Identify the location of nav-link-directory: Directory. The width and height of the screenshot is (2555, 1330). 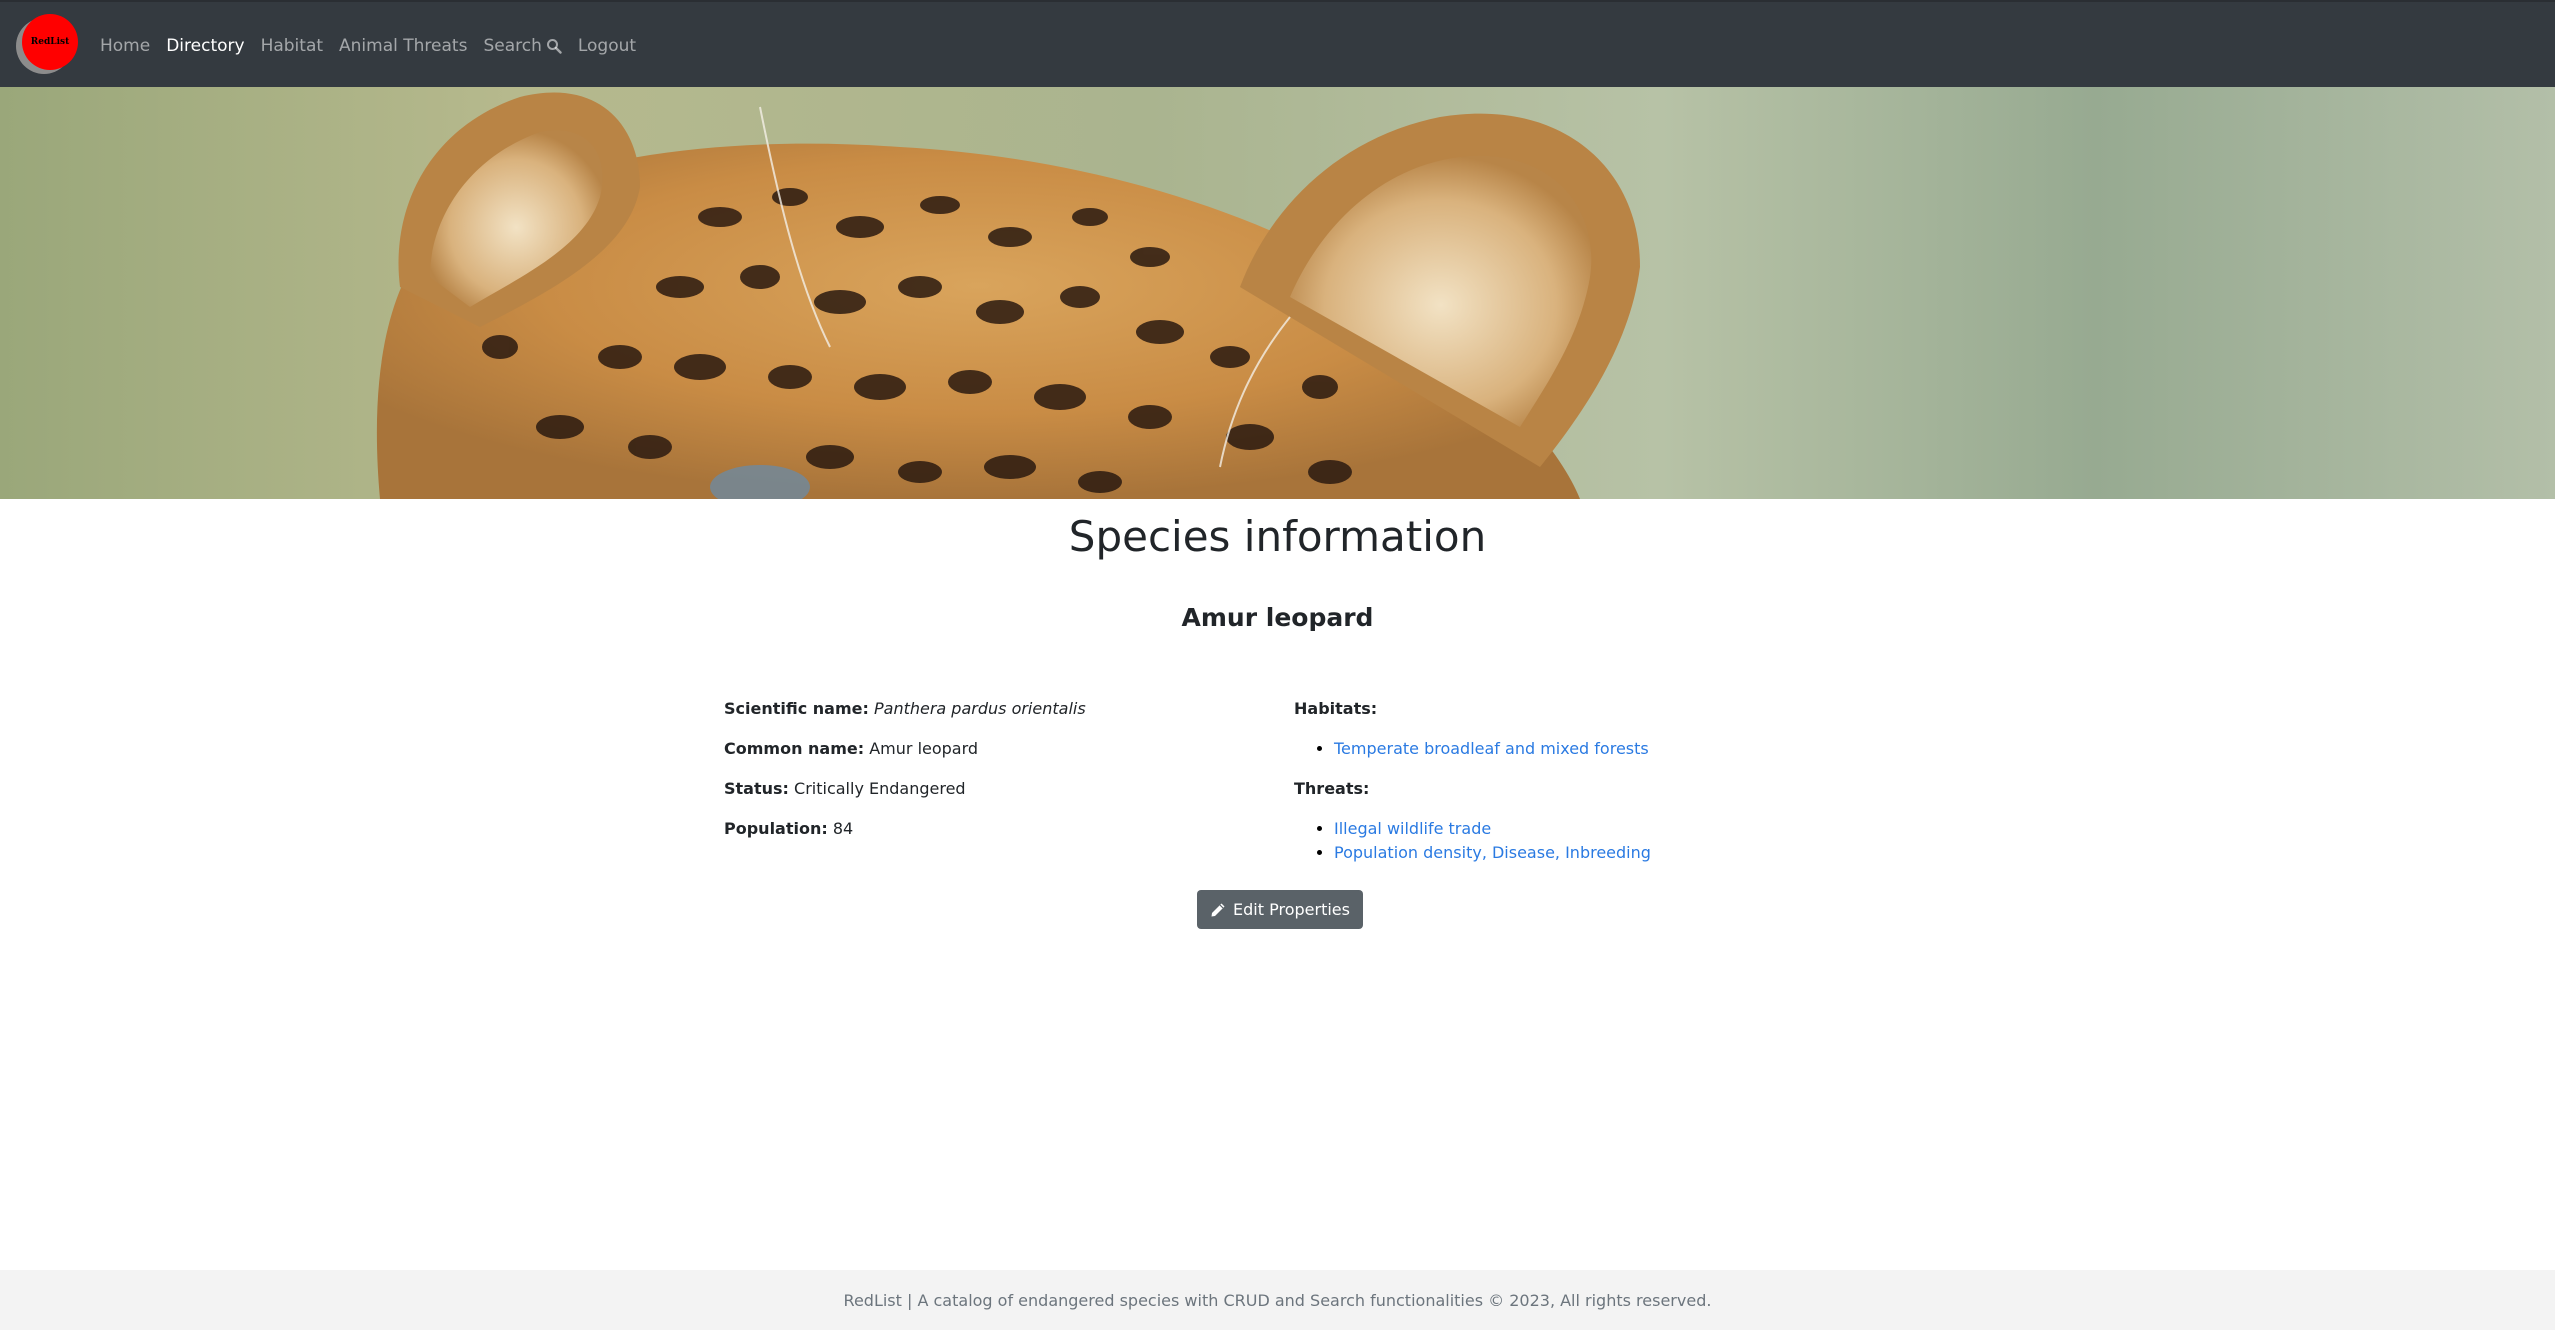
(205, 46).